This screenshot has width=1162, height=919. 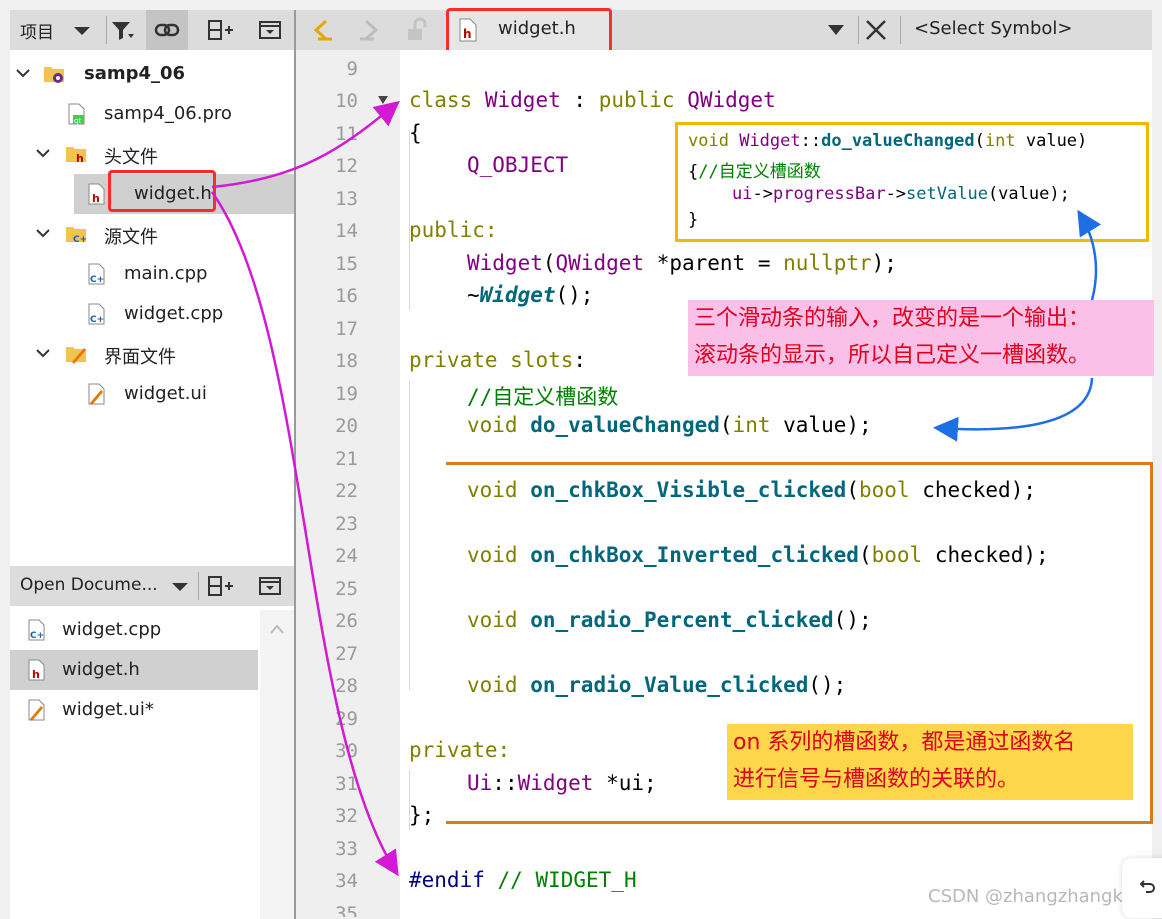 What do you see at coordinates (346, 654) in the screenshot?
I see `line-number: 27` at bounding box center [346, 654].